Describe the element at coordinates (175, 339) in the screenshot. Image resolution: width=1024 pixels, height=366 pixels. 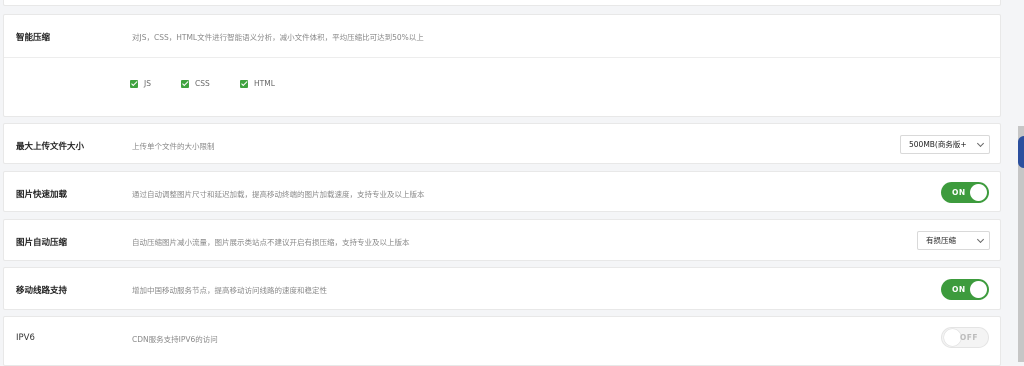
I see `ipv6-desc: CDN服务支持IPV6的访问` at that location.